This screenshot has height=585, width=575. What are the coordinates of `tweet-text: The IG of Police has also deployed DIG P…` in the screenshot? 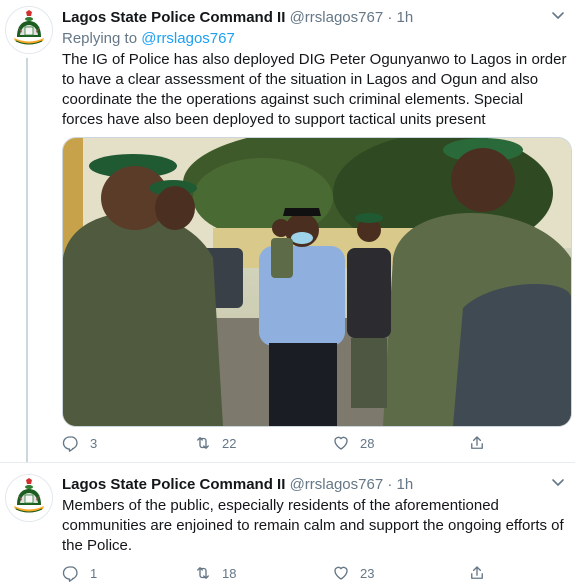 It's located at (314, 89).